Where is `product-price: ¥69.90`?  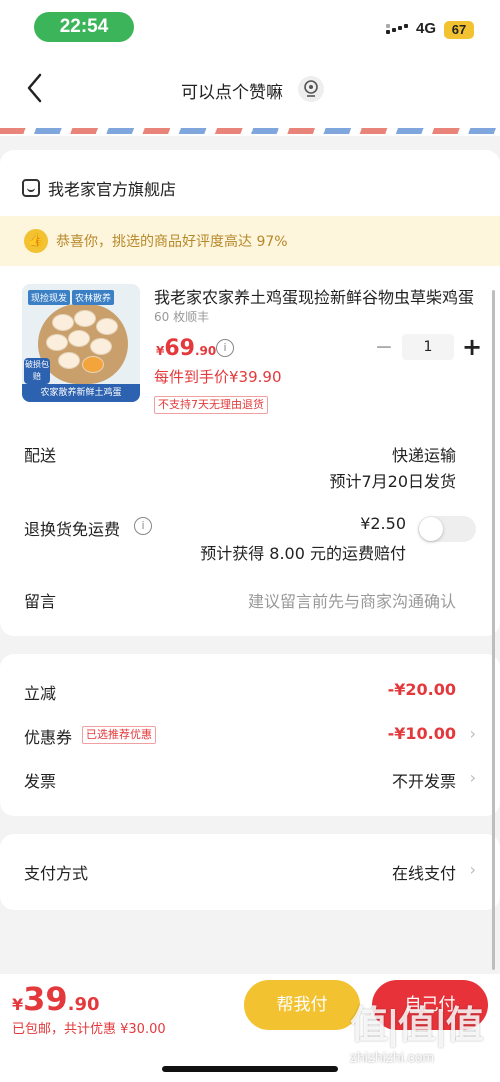 product-price: ¥69.90 is located at coordinates (186, 348).